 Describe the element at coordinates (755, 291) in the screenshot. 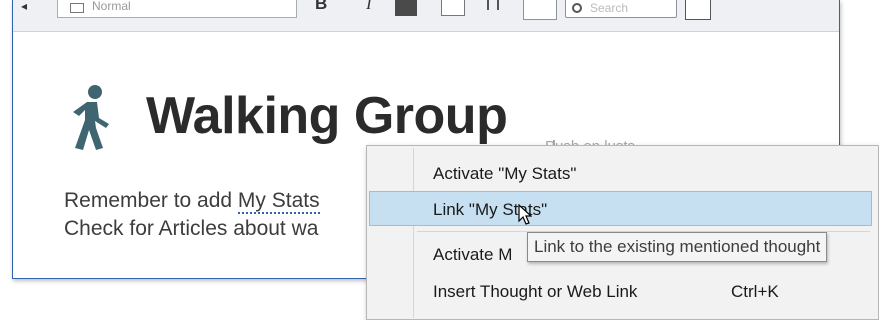

I see `menu-item-shortcut: Ctrl+K` at that location.